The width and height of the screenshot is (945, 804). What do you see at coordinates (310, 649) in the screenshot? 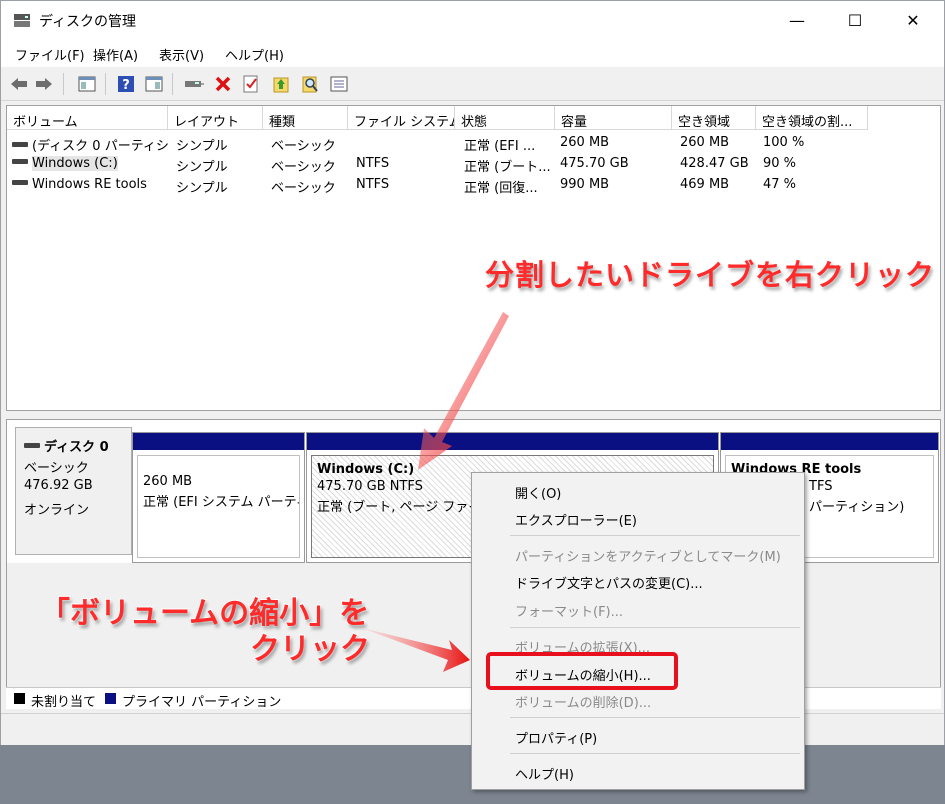
I see `annotation-shrink-line2: クリック` at bounding box center [310, 649].